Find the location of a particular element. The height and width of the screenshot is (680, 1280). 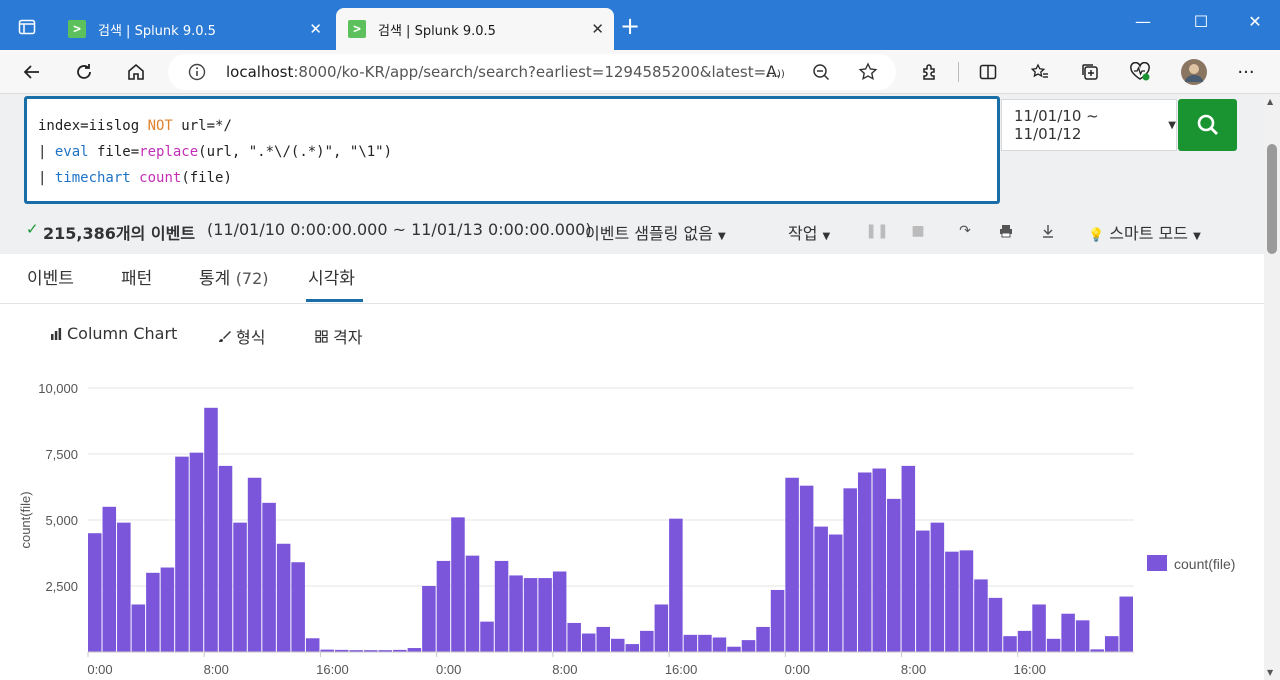

x-tick-label: 16:00 is located at coordinates (332, 669).